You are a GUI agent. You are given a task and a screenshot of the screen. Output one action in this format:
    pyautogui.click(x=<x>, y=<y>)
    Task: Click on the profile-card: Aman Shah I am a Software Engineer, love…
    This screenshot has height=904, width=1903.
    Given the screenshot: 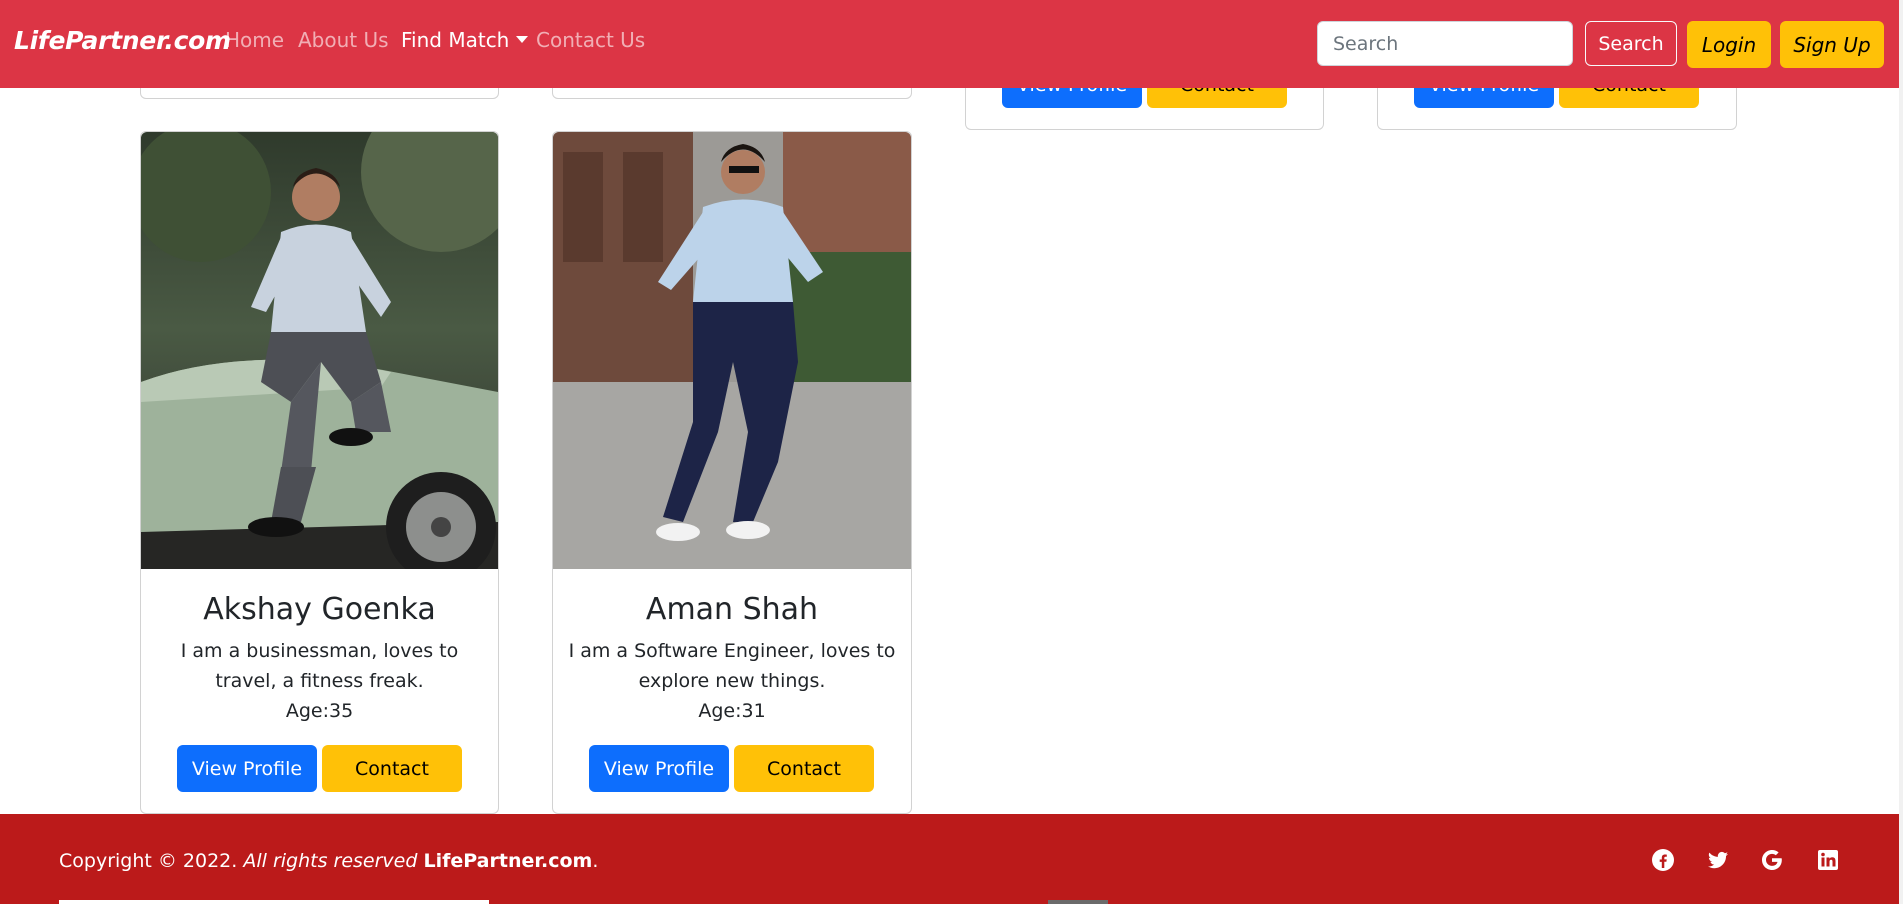 What is the action you would take?
    pyautogui.click(x=732, y=472)
    